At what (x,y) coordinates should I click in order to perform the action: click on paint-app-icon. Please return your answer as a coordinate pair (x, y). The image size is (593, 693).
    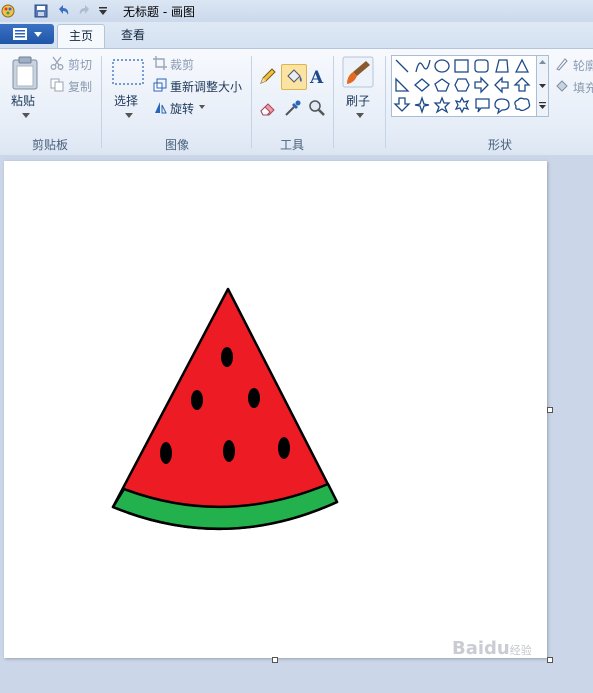
    Looking at the image, I should click on (8, 11).